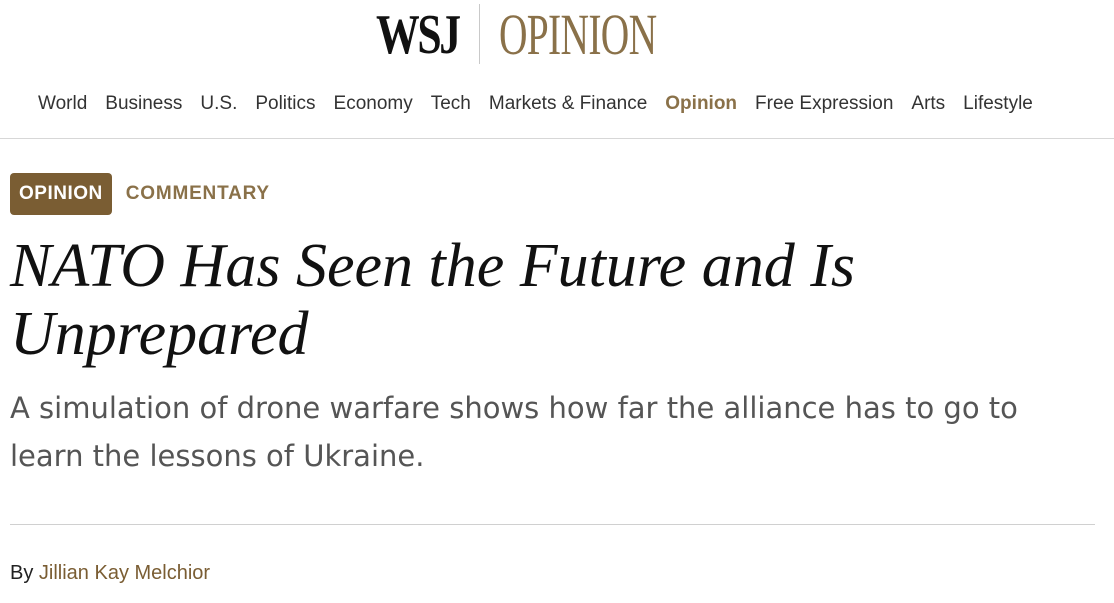  Describe the element at coordinates (998, 104) in the screenshot. I see `nav-item-lifestyle: Lifestyle` at that location.